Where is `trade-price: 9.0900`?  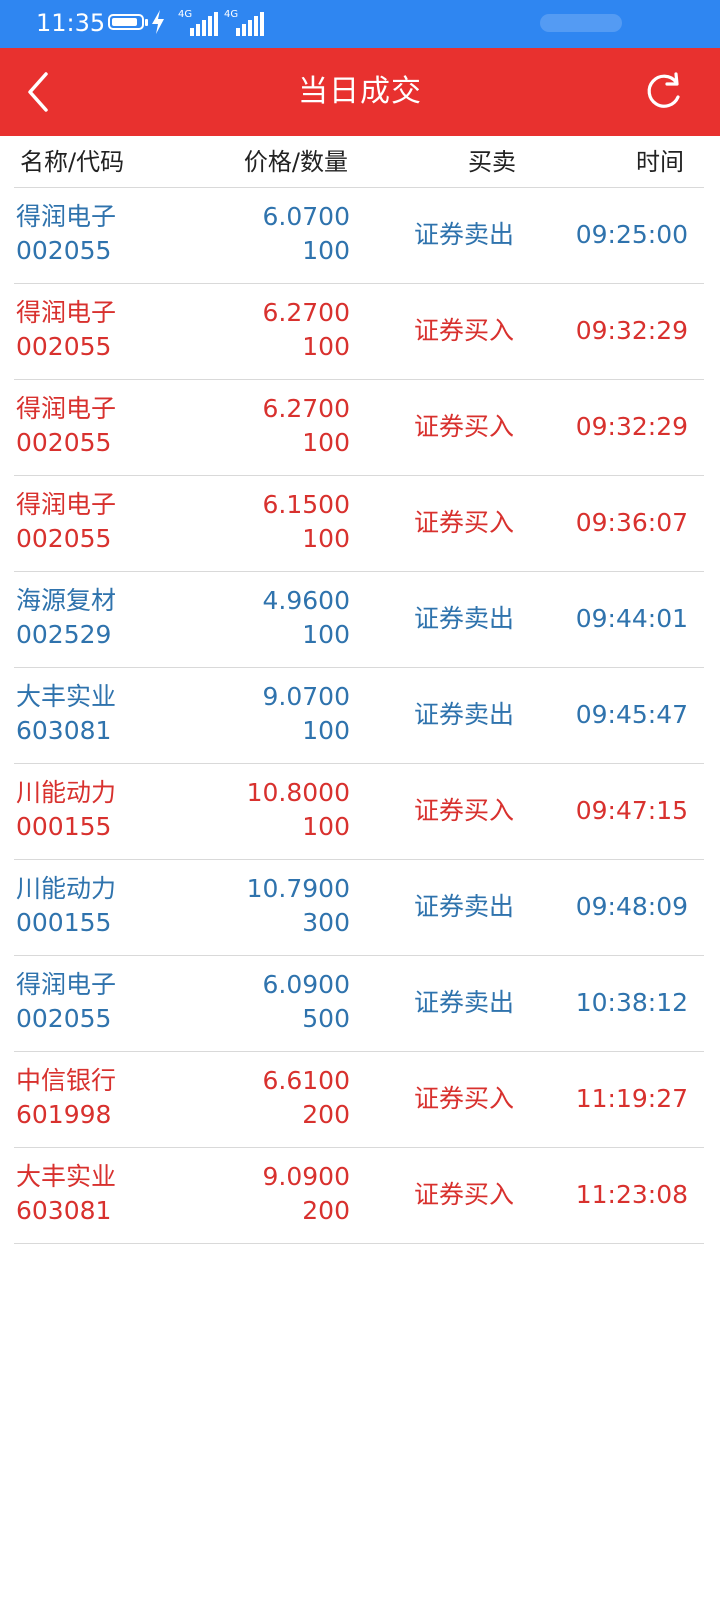 trade-price: 9.0900 is located at coordinates (306, 1176).